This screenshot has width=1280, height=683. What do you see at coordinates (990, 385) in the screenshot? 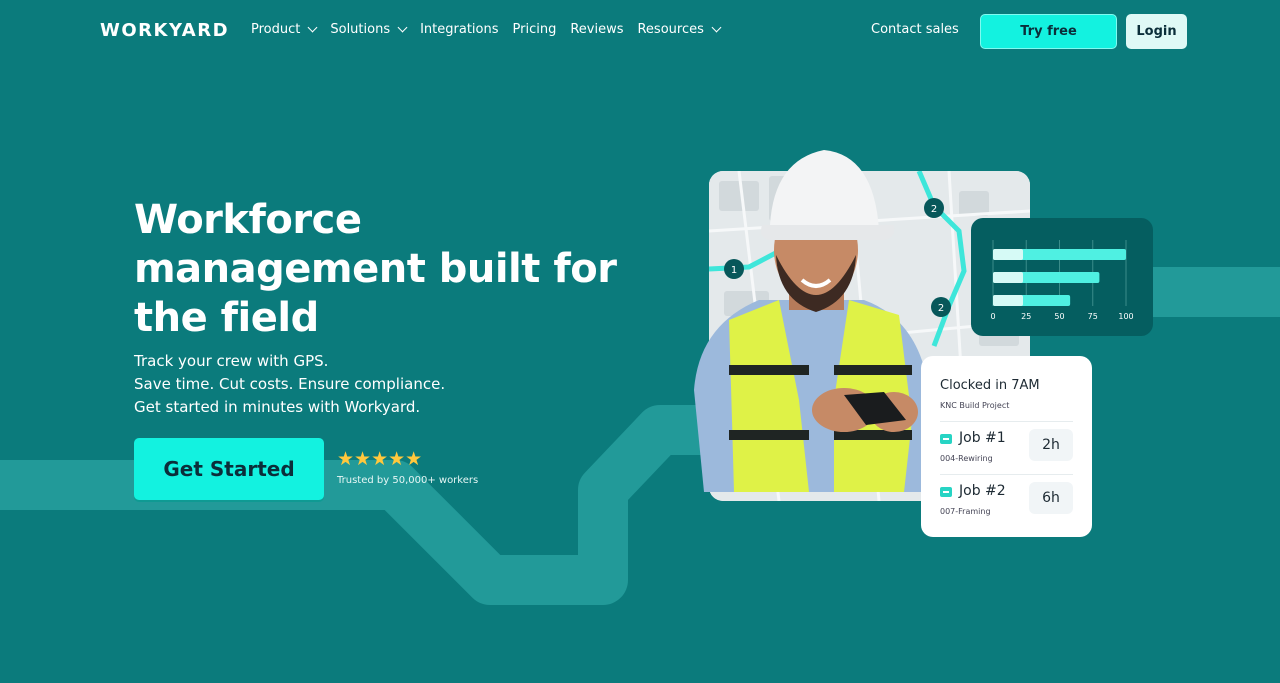
I see `clocked-in-title: Clocked in 7AM` at bounding box center [990, 385].